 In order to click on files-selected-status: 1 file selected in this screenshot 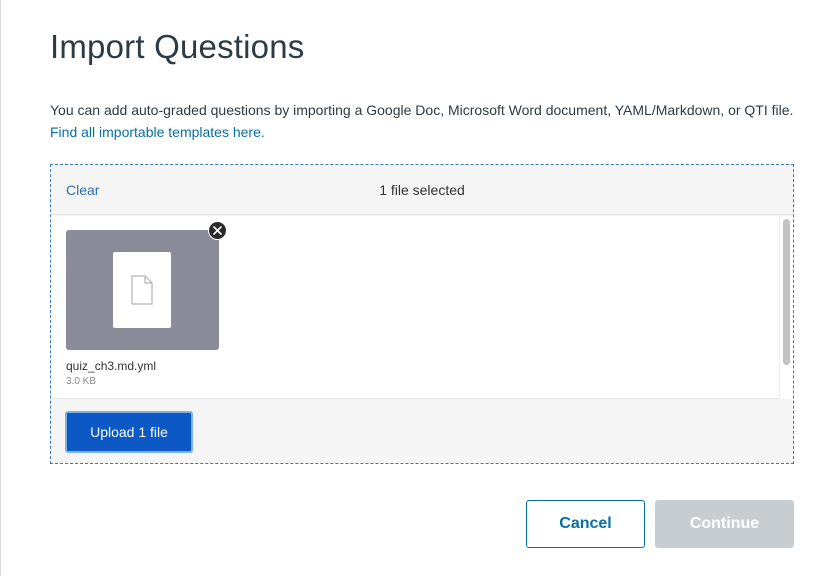, I will do `click(422, 190)`.